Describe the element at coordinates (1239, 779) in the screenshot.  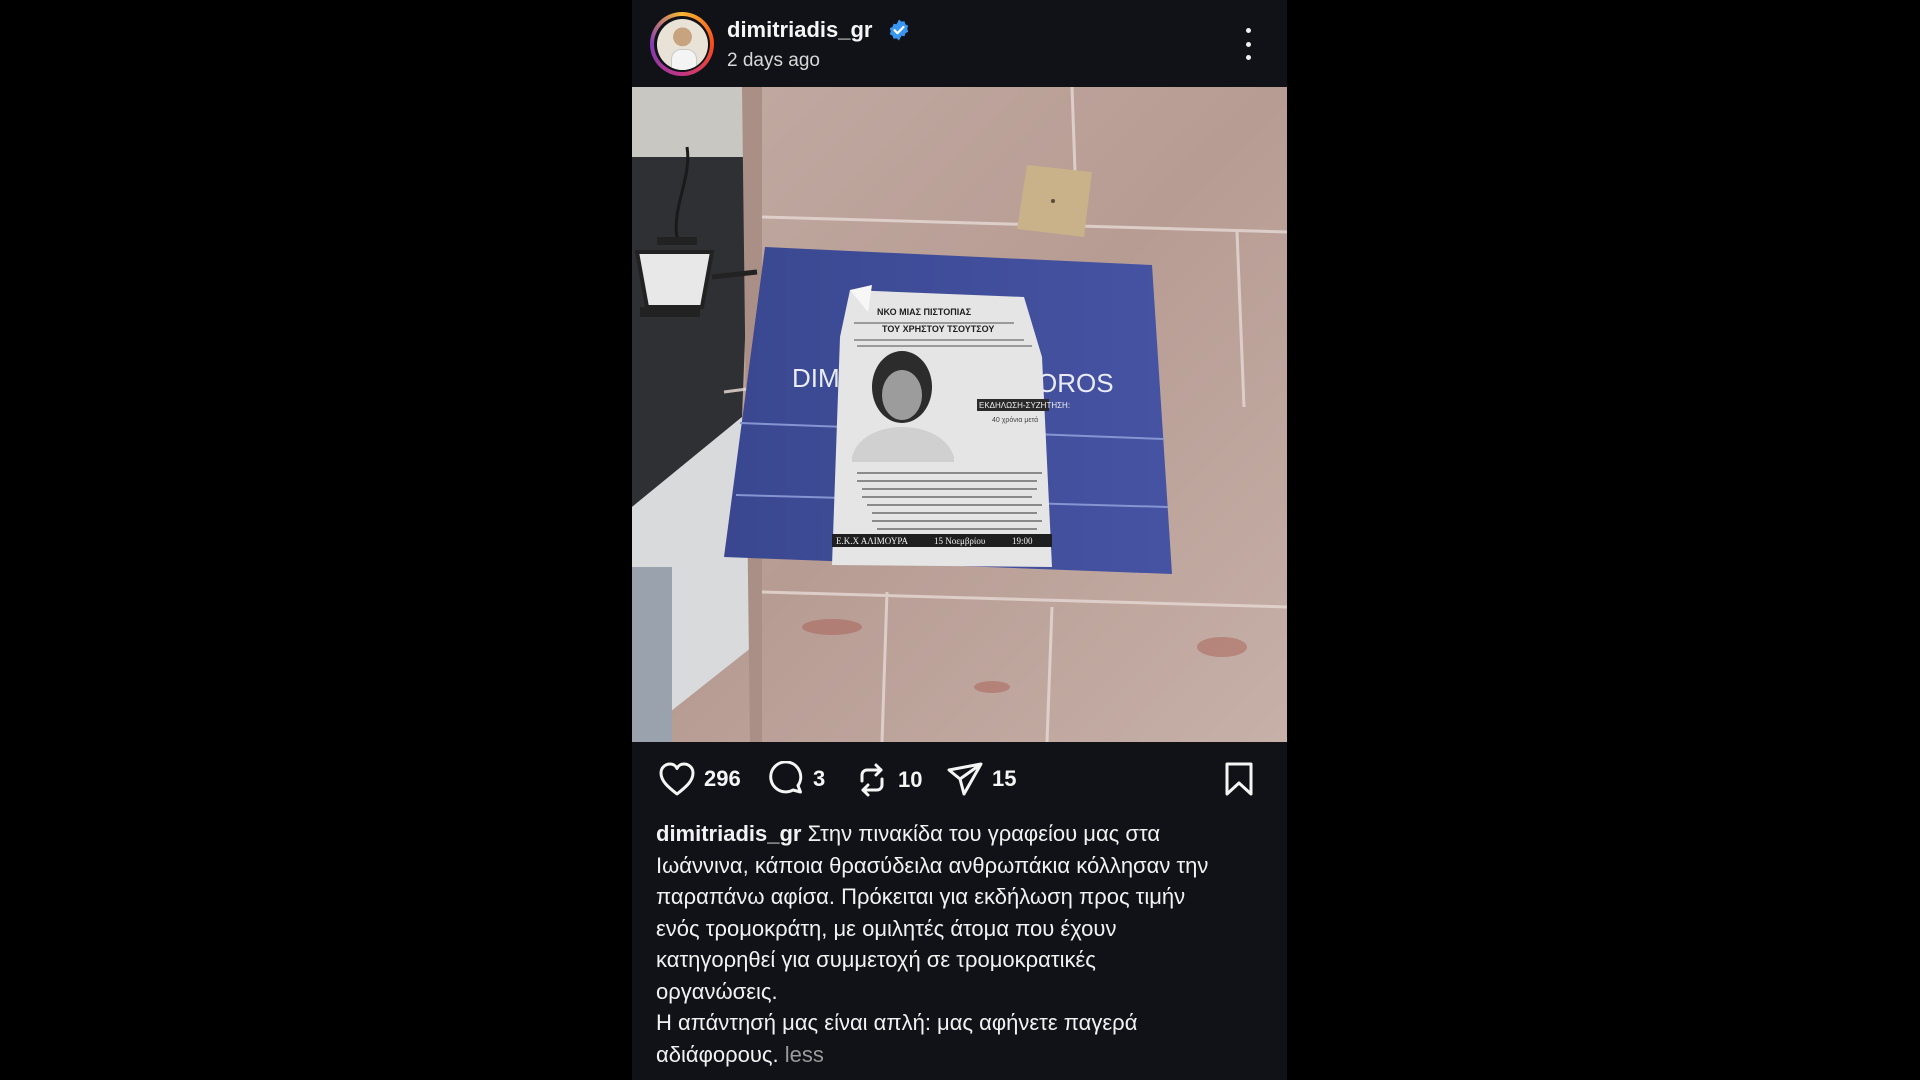
I see `bookmark-icon` at that location.